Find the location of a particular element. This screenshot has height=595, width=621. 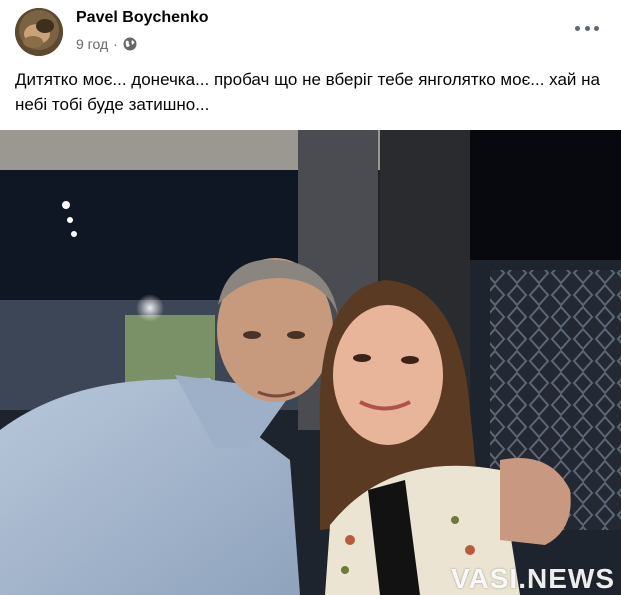

more-options-icon is located at coordinates (587, 28).